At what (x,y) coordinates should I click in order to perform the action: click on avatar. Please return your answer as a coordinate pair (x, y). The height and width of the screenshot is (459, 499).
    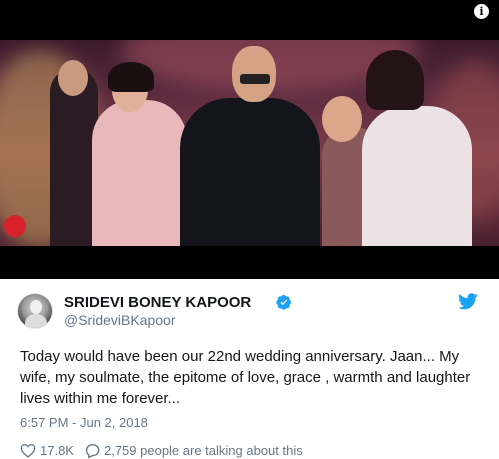
    Looking at the image, I should click on (35, 311).